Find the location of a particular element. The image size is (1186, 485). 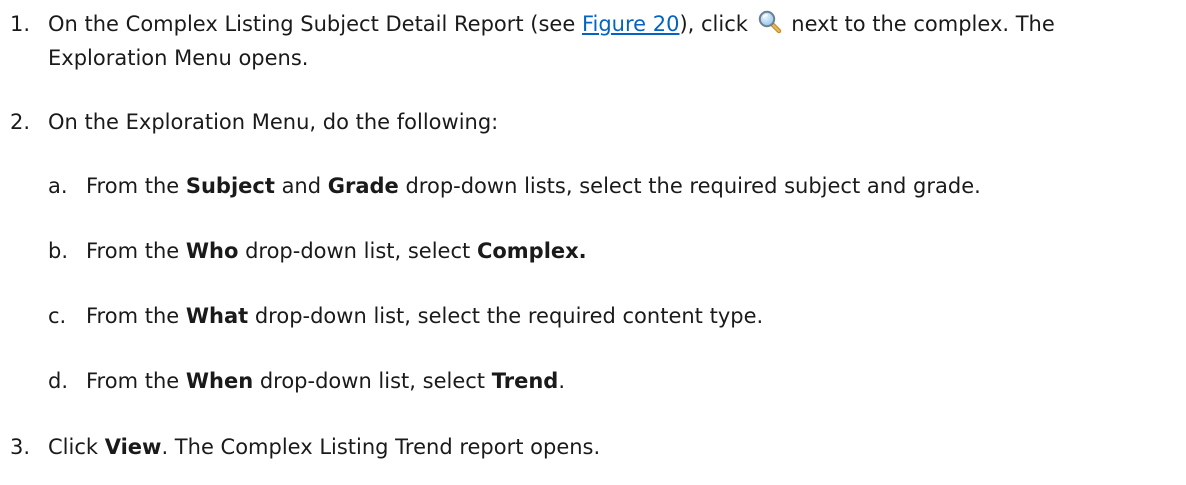

substep-d-t2: drop-down list, select is located at coordinates (372, 381).